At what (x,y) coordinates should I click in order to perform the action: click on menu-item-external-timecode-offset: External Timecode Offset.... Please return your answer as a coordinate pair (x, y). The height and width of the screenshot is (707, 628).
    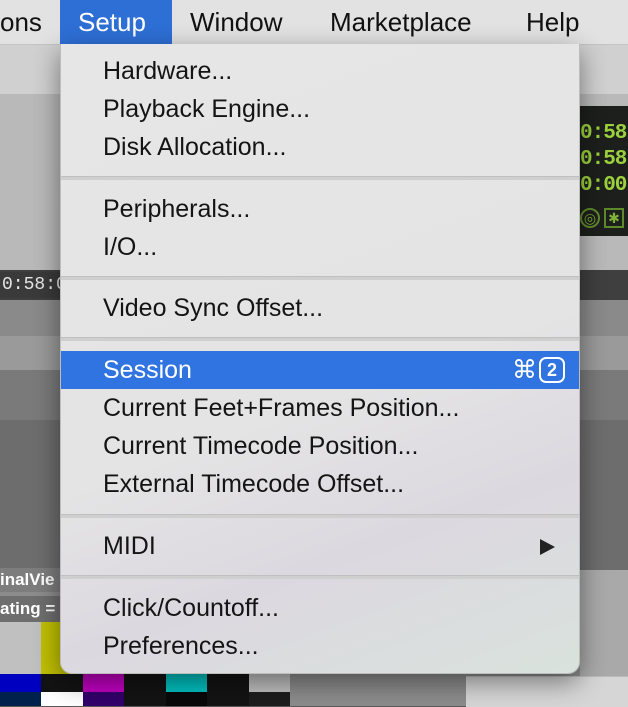
    Looking at the image, I should click on (320, 484).